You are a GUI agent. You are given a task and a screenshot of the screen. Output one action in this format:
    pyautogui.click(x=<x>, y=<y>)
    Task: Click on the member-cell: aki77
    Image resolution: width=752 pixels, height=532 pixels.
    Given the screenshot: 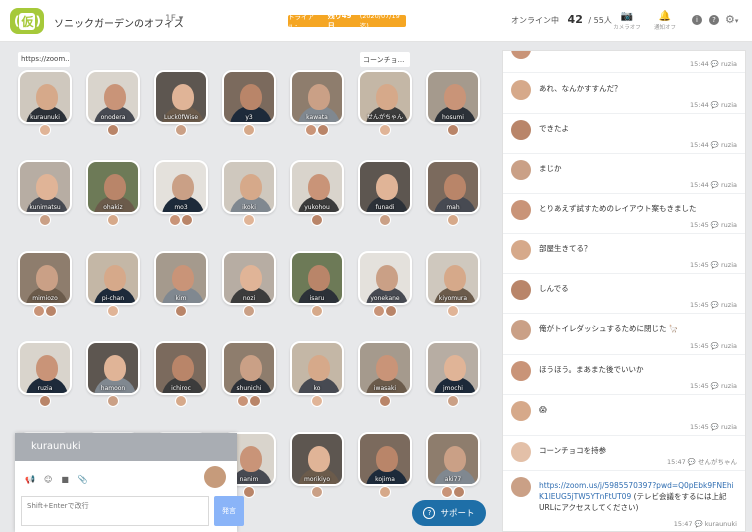 What is the action you would take?
    pyautogui.click(x=453, y=467)
    